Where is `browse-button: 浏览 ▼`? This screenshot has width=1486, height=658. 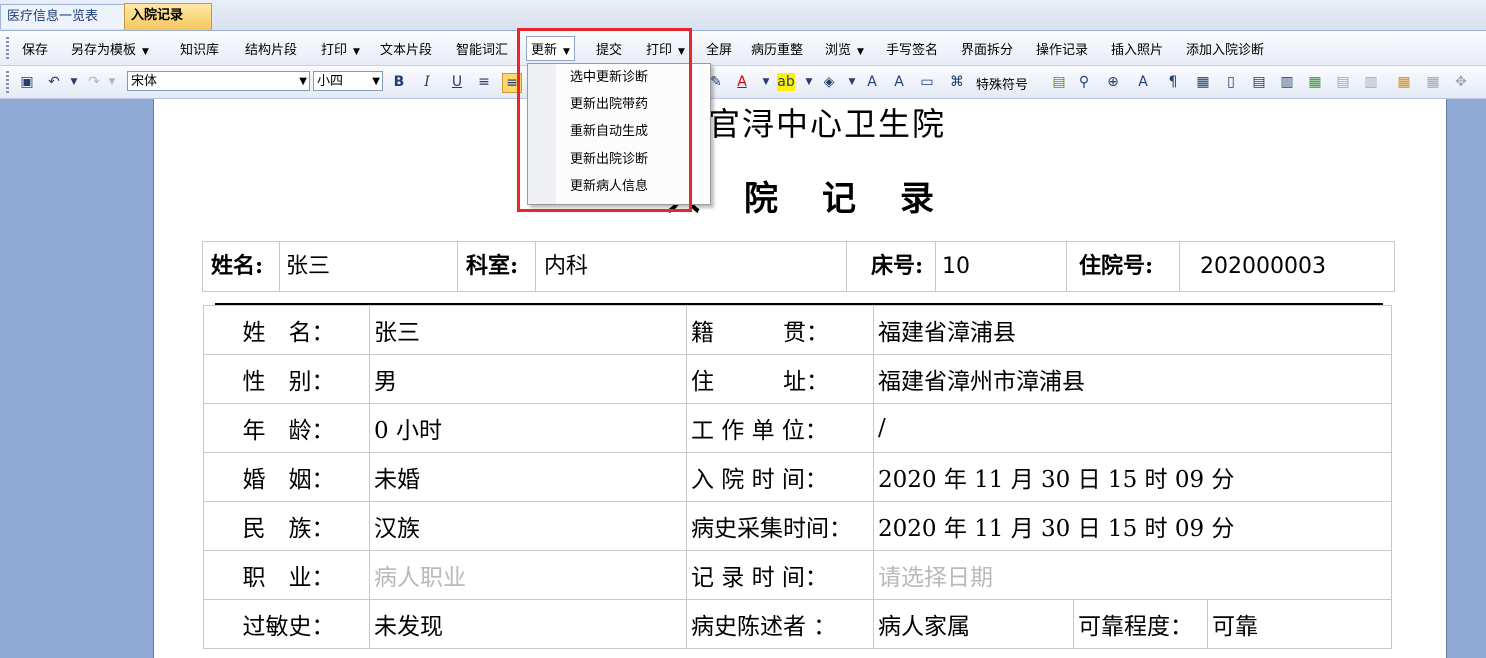 browse-button: 浏览 ▼ is located at coordinates (844, 48).